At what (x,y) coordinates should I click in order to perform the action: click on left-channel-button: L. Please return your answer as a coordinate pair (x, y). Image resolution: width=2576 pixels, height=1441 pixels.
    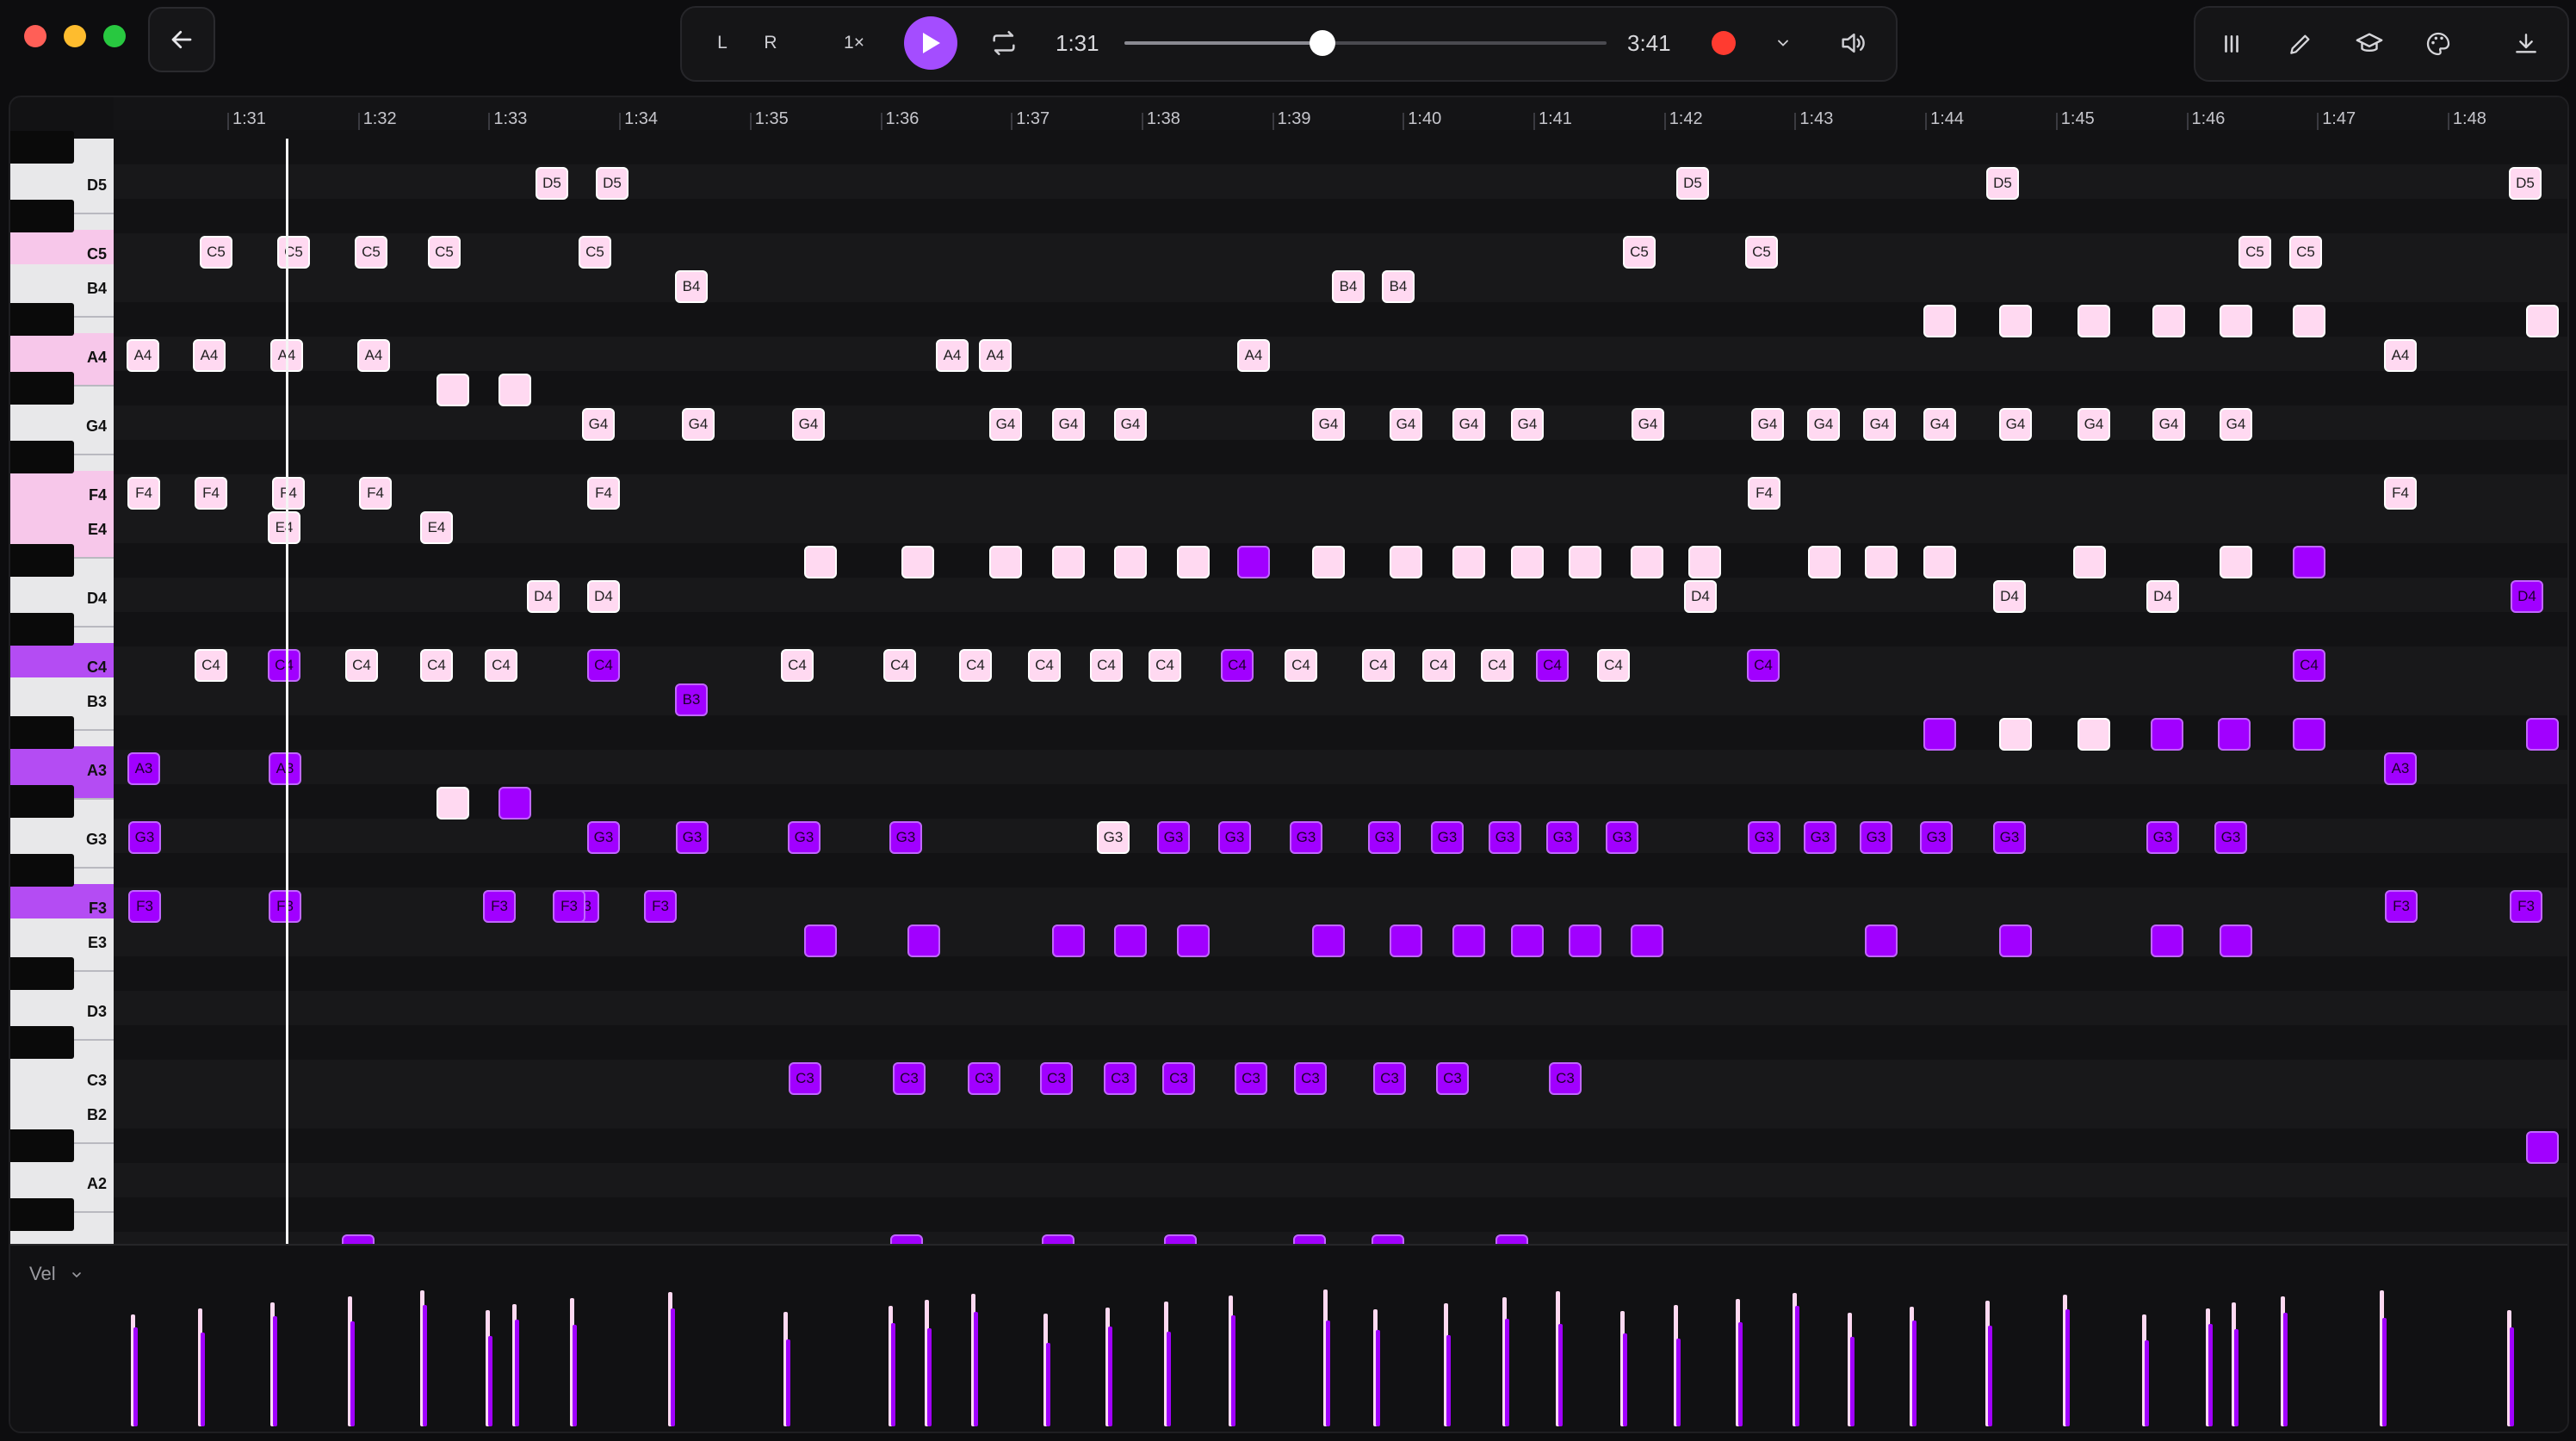
    Looking at the image, I should click on (723, 43).